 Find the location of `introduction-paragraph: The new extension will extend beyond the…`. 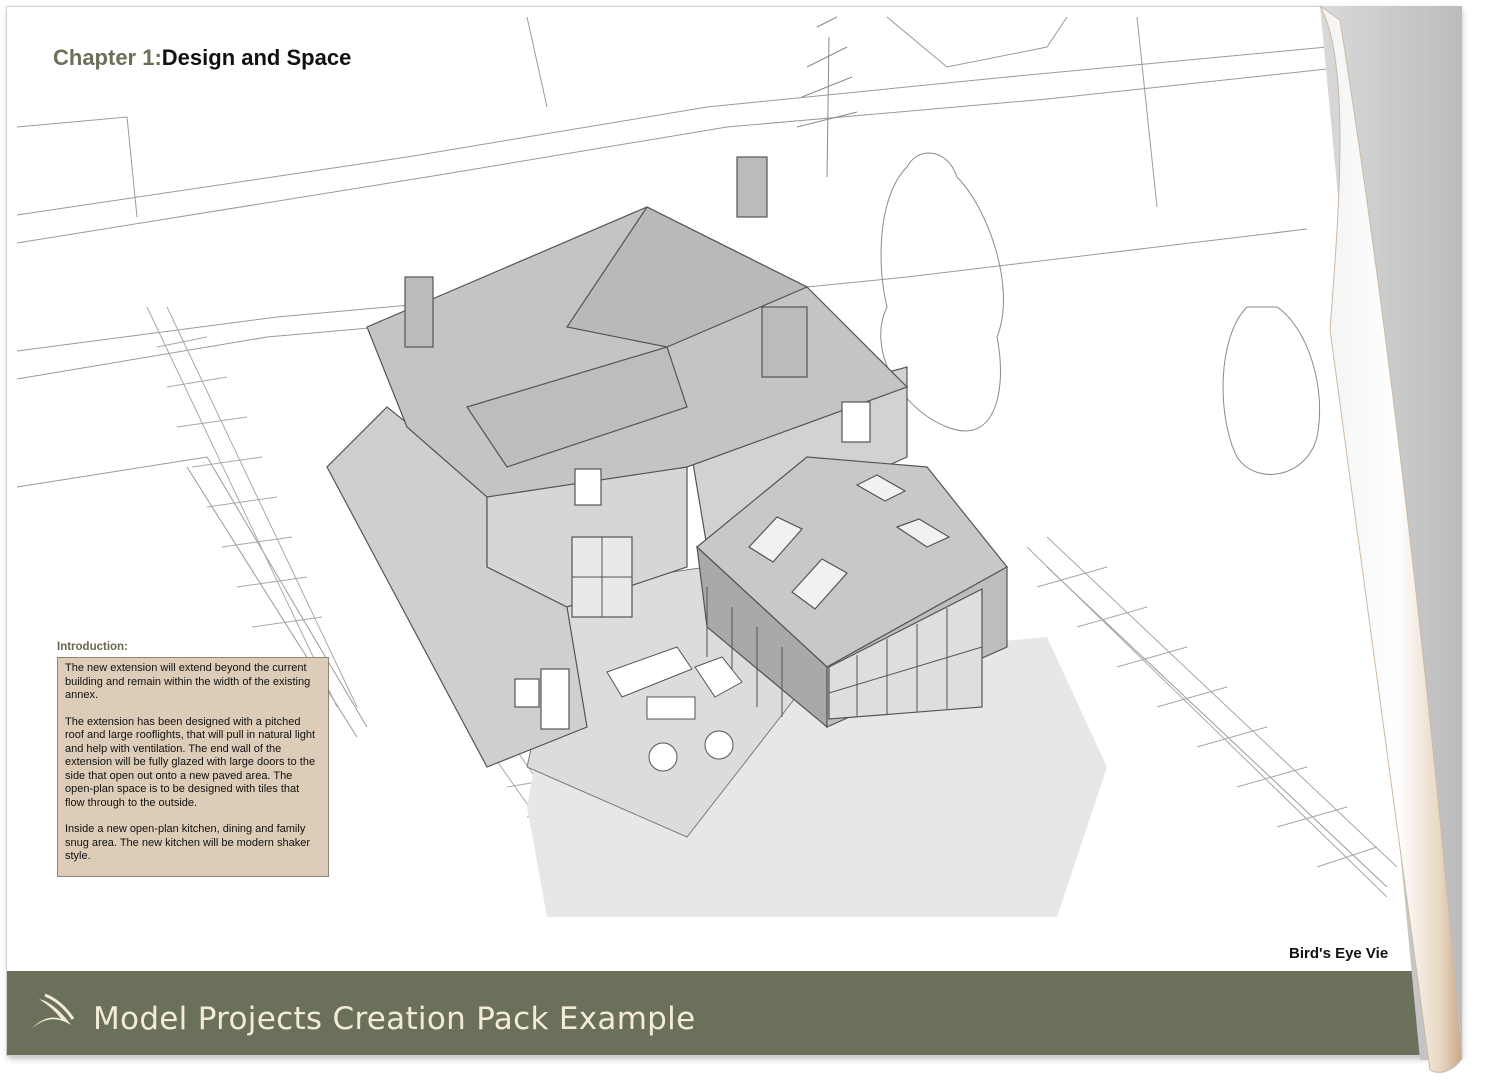

introduction-paragraph: The new extension will extend beyond the… is located at coordinates (188, 681).